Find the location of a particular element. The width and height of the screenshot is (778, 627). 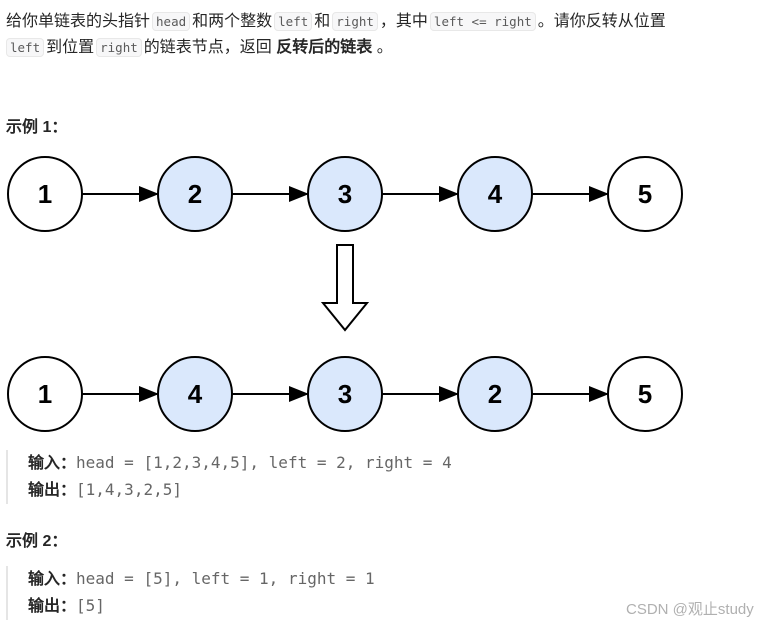

input-value: head = [1,2,3,4,5], left = 2, right = 4 is located at coordinates (264, 462).